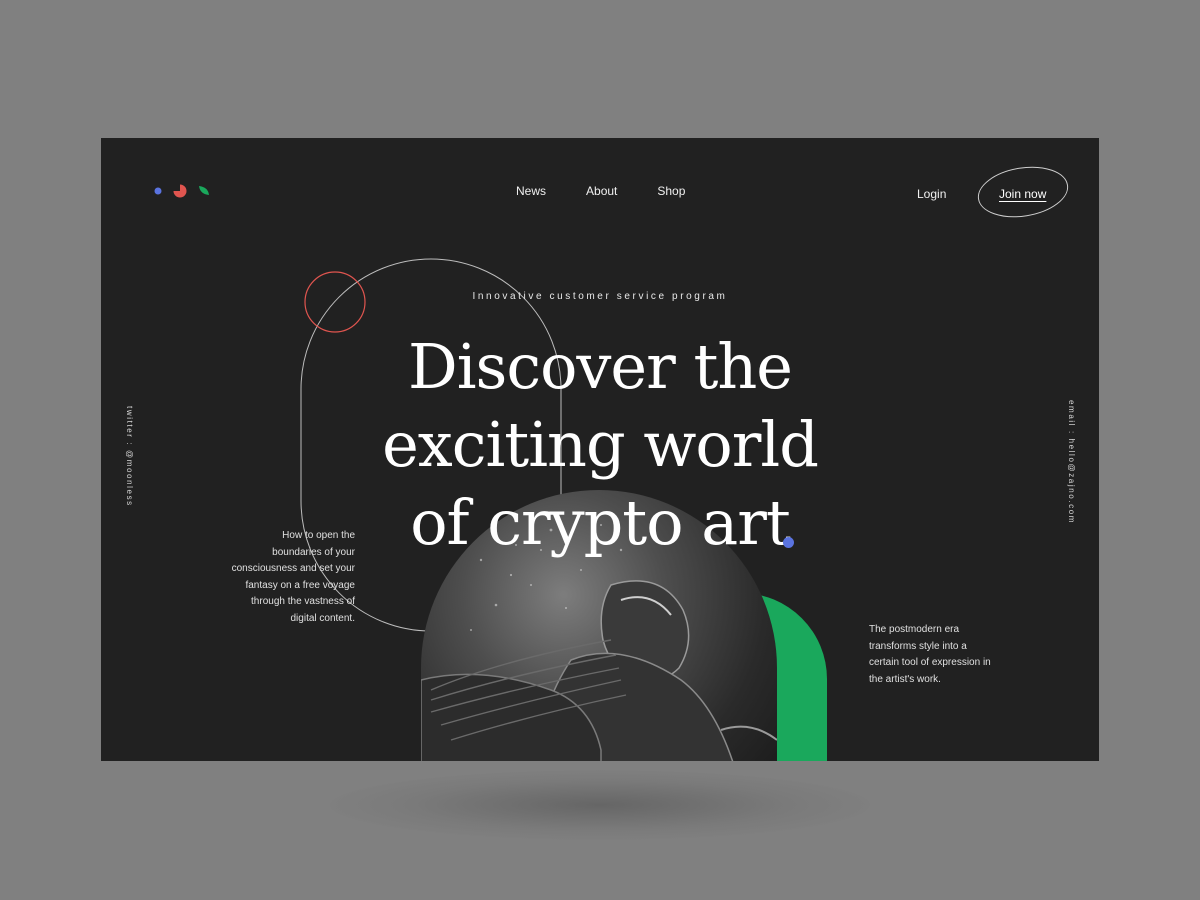  I want to click on nav-about-link: About, so click(601, 191).